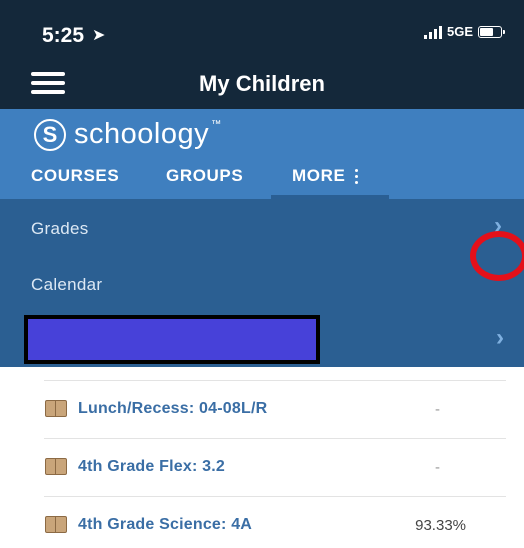  I want to click on status-time: 5:25, so click(63, 35).